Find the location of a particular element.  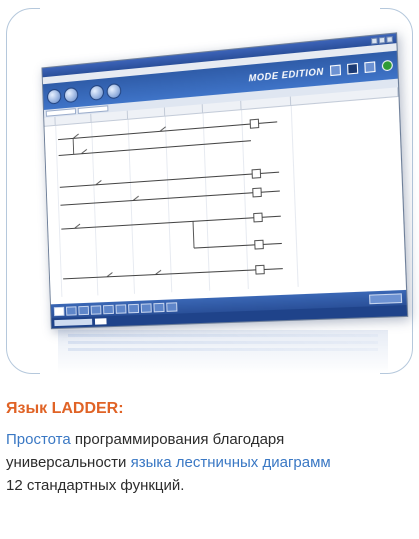

monitor-mode-button is located at coordinates (352, 69).